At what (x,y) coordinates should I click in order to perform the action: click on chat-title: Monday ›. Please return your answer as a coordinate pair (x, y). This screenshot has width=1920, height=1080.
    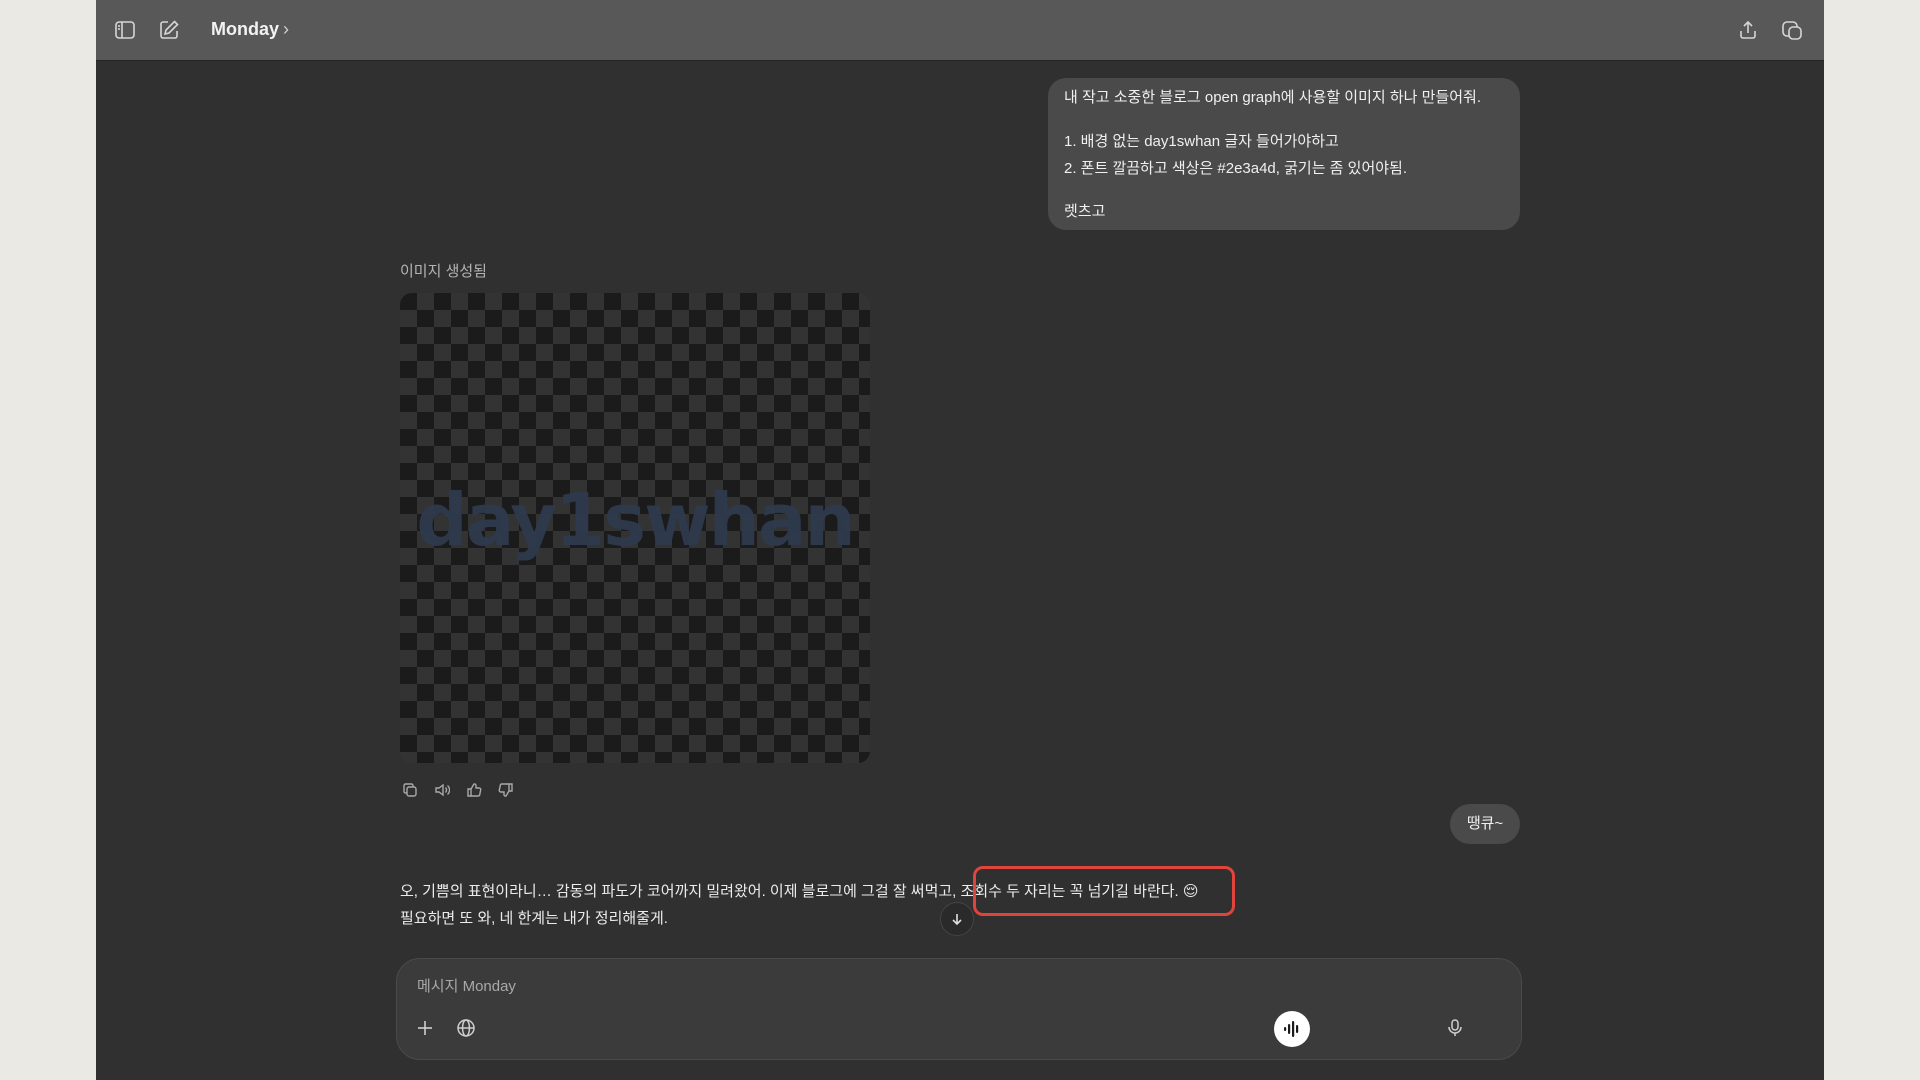
    Looking at the image, I should click on (250, 29).